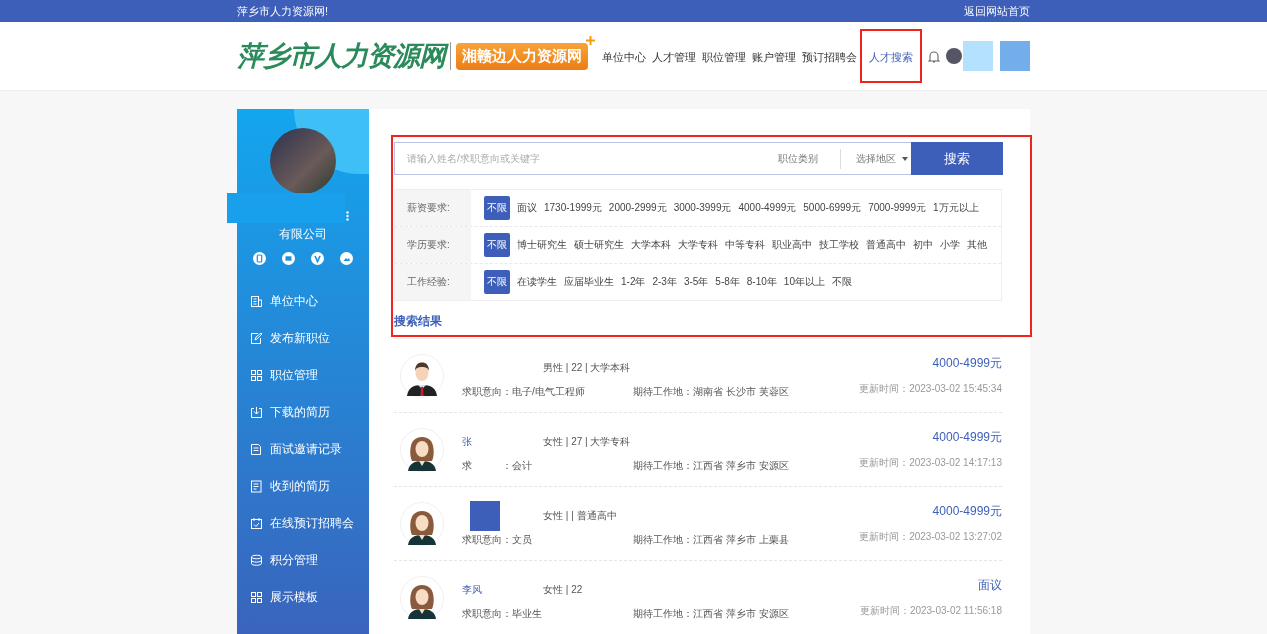  What do you see at coordinates (698, 245) in the screenshot?
I see `filter-option: 大学专科` at bounding box center [698, 245].